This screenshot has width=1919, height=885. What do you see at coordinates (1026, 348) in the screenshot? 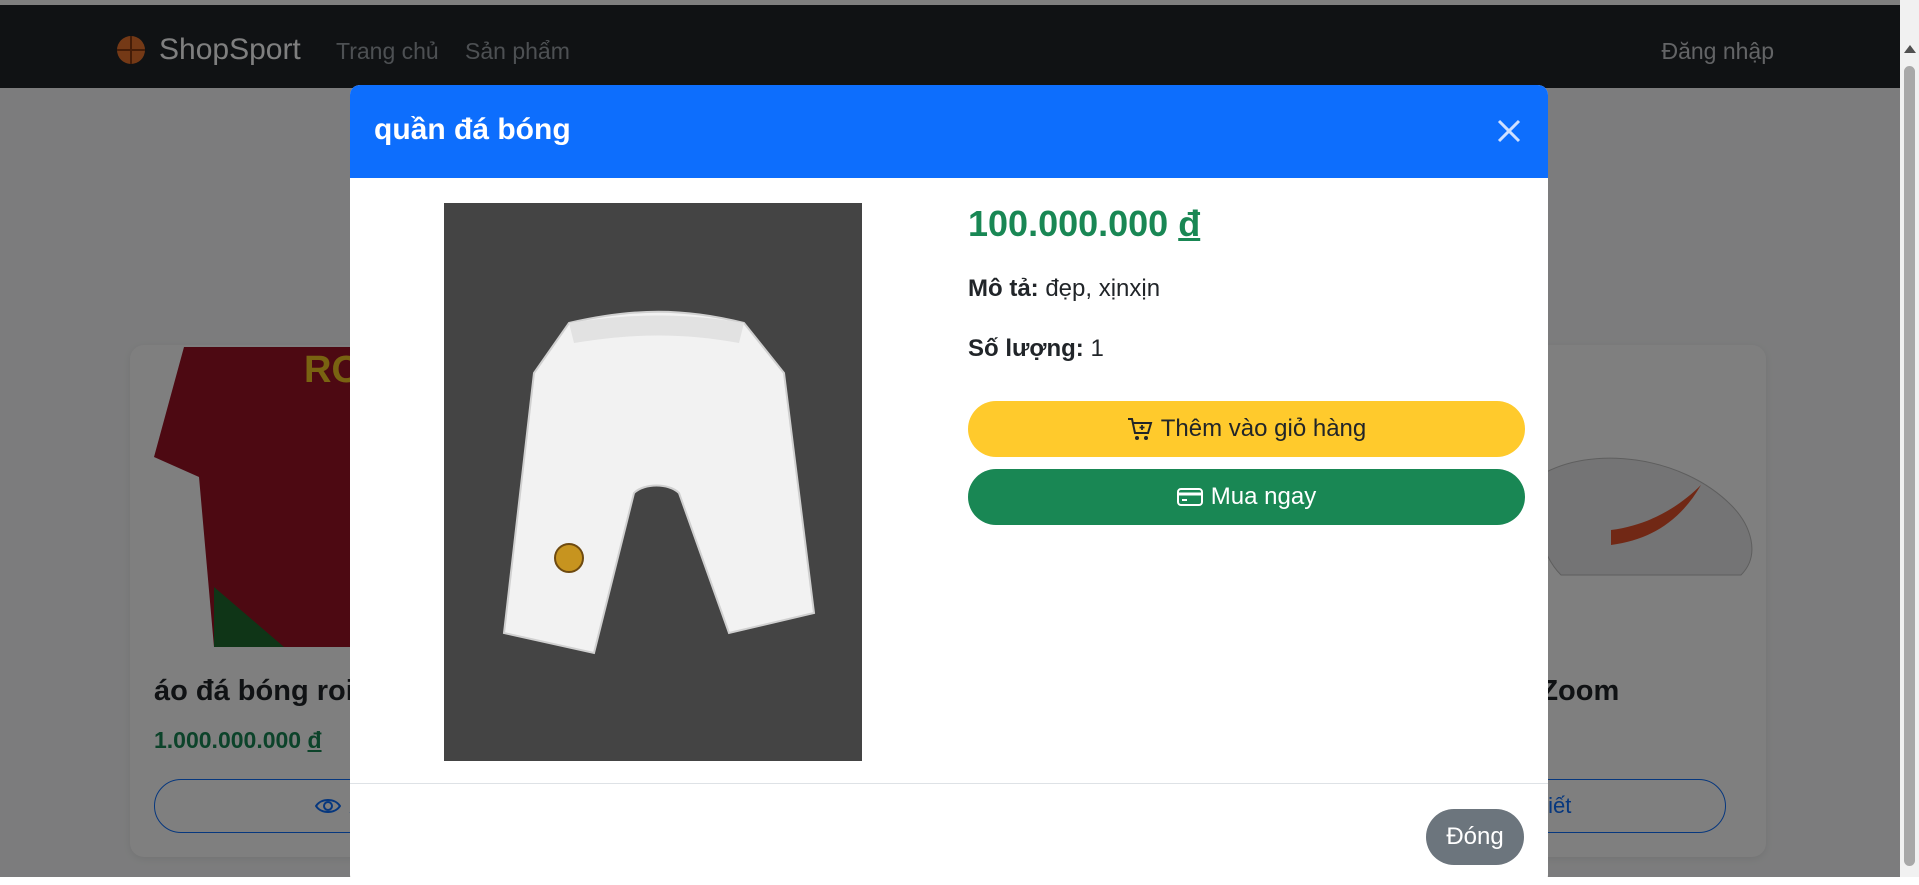
I see `quantity-label: Số lượng:` at bounding box center [1026, 348].